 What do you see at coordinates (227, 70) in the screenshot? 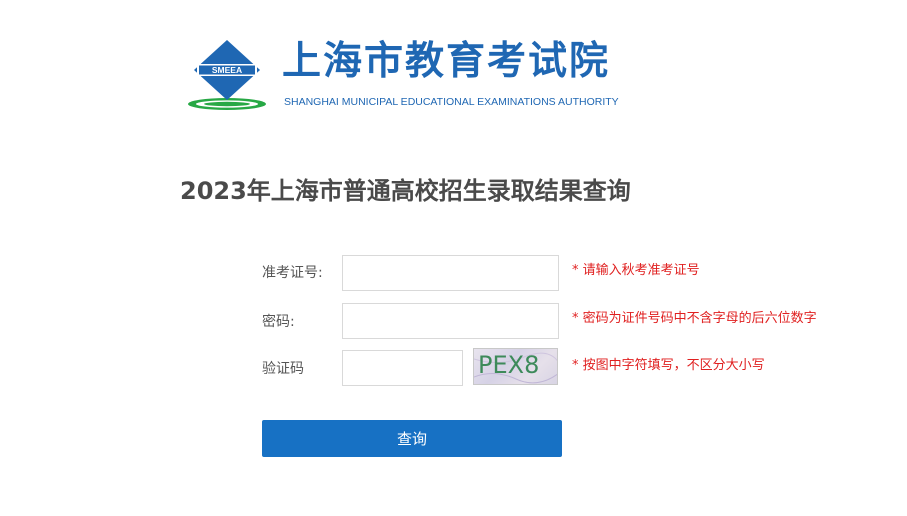
I see `logo-badge-text: SMEEA` at bounding box center [227, 70].